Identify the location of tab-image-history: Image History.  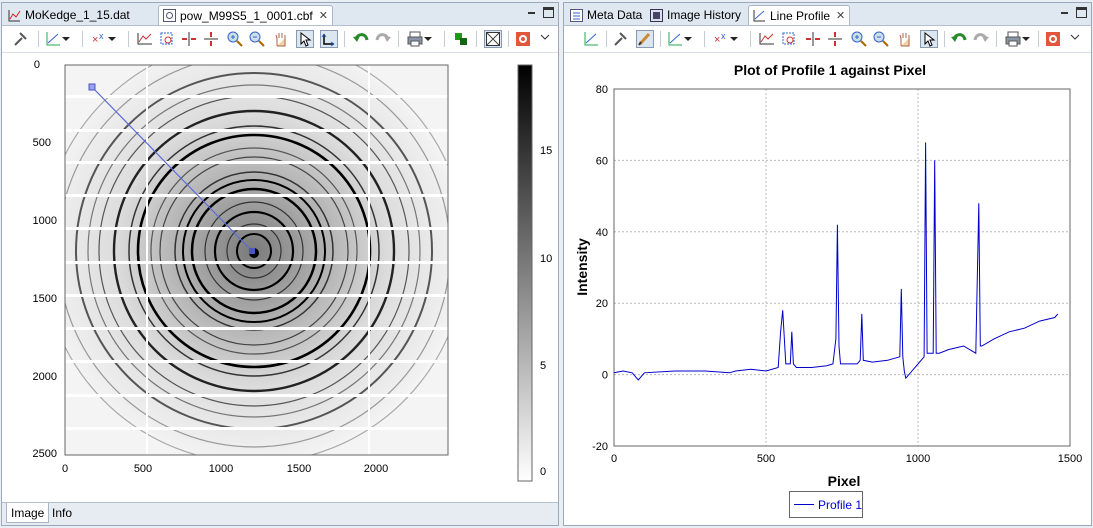
(695, 15).